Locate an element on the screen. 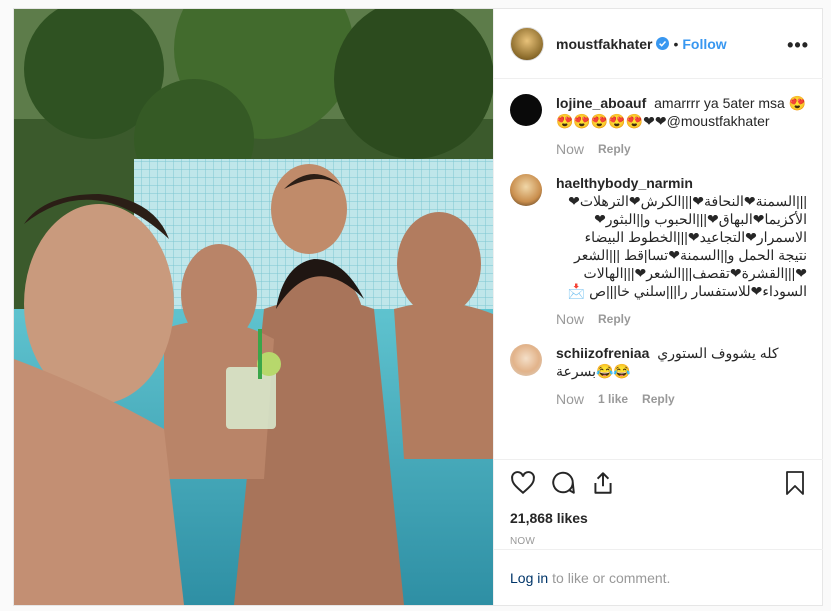  author-username: moustfakhater is located at coordinates (604, 44).